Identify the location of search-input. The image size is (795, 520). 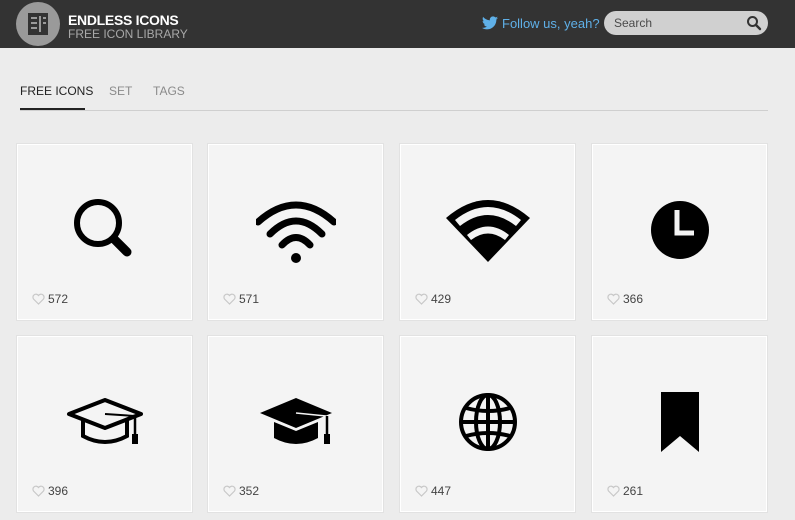
(679, 23).